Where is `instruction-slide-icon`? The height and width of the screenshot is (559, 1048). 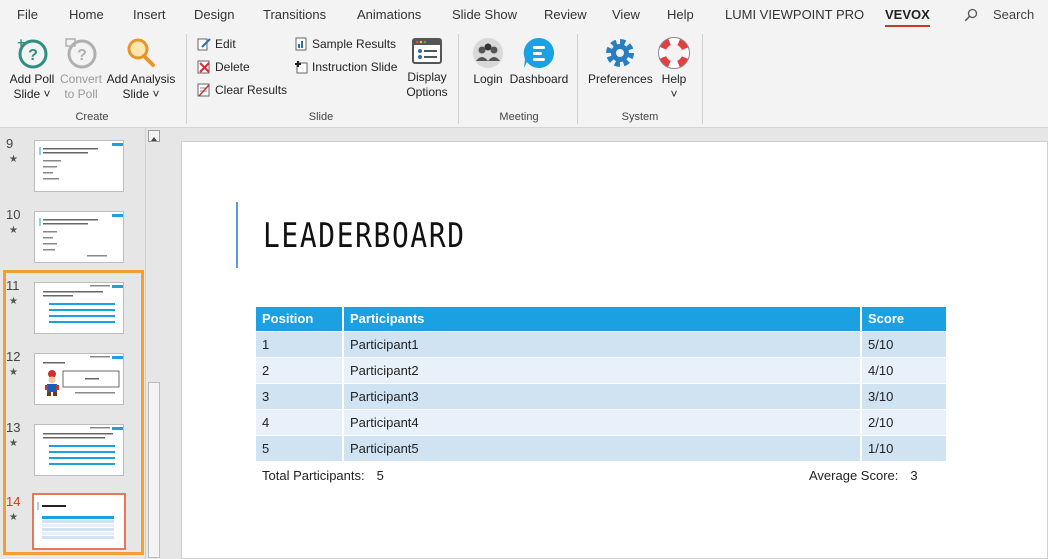
instruction-slide-icon is located at coordinates (301, 67).